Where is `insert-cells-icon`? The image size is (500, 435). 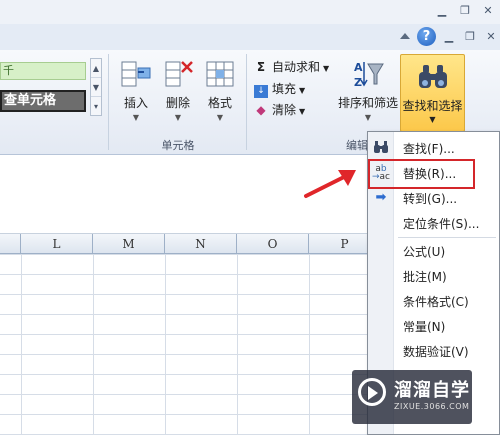 insert-cells-icon is located at coordinates (136, 74).